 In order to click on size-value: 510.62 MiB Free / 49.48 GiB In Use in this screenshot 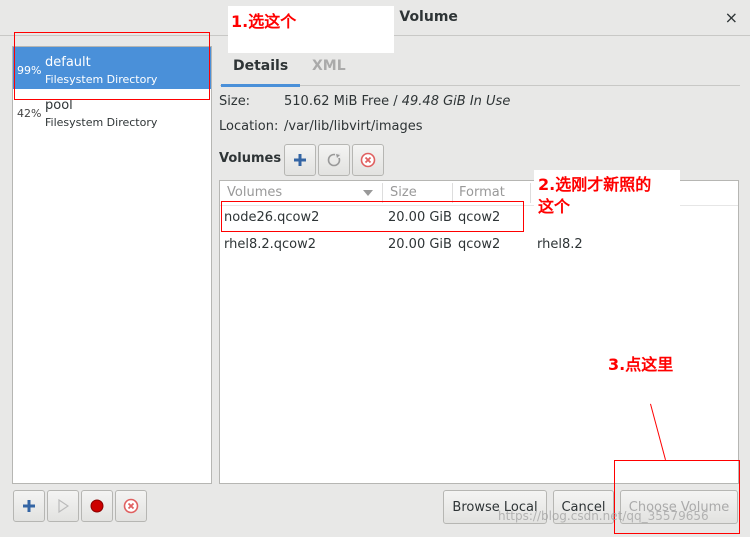, I will do `click(397, 101)`.